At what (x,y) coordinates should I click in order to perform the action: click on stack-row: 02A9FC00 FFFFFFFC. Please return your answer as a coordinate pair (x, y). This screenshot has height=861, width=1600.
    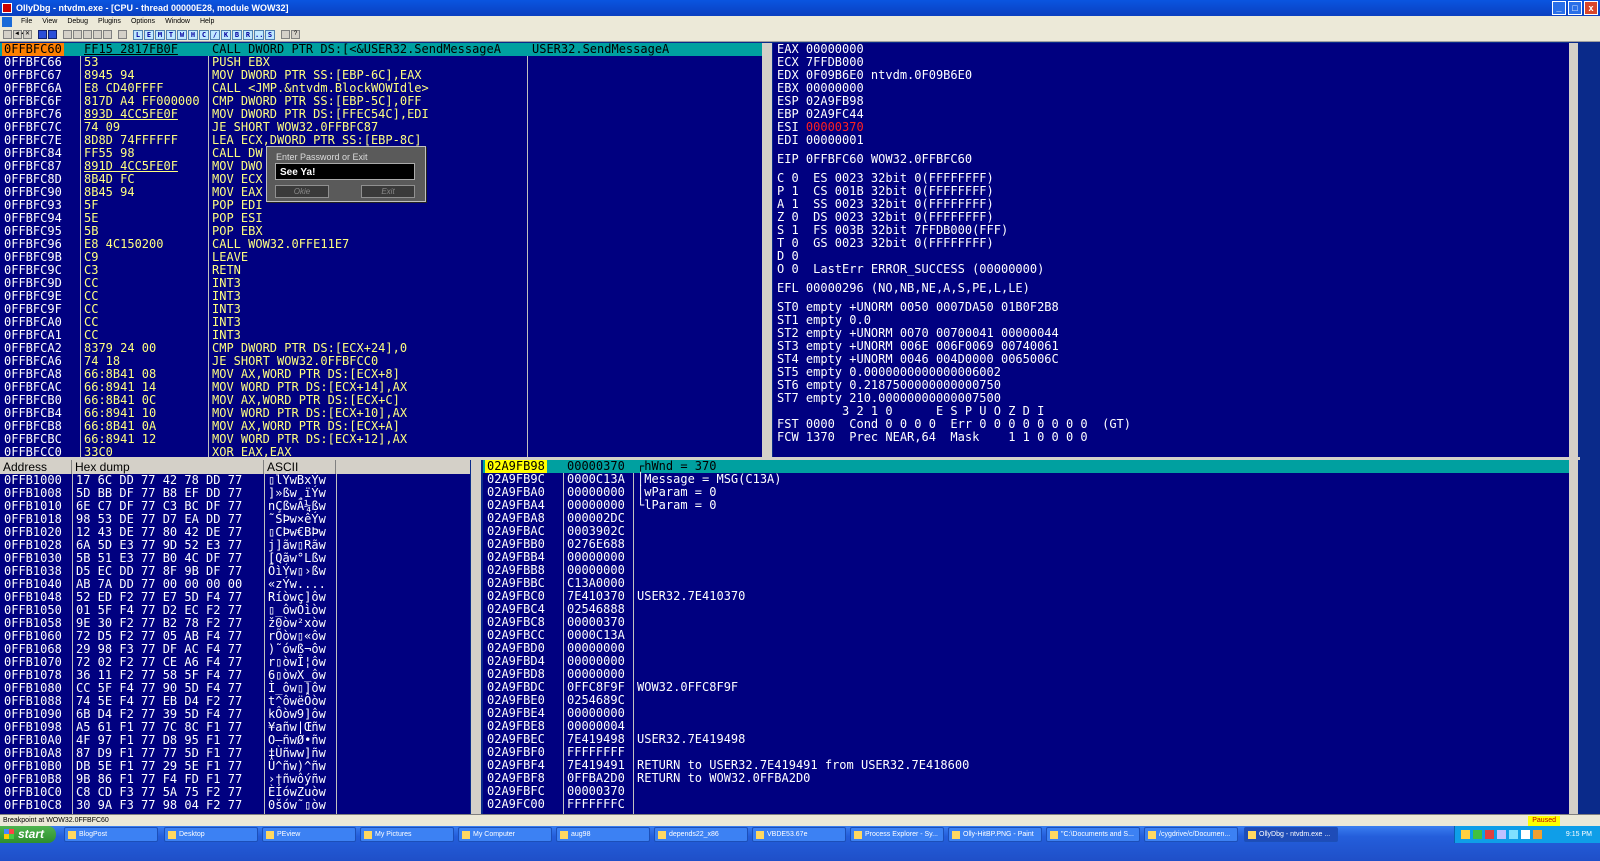
    Looking at the image, I should click on (1026, 804).